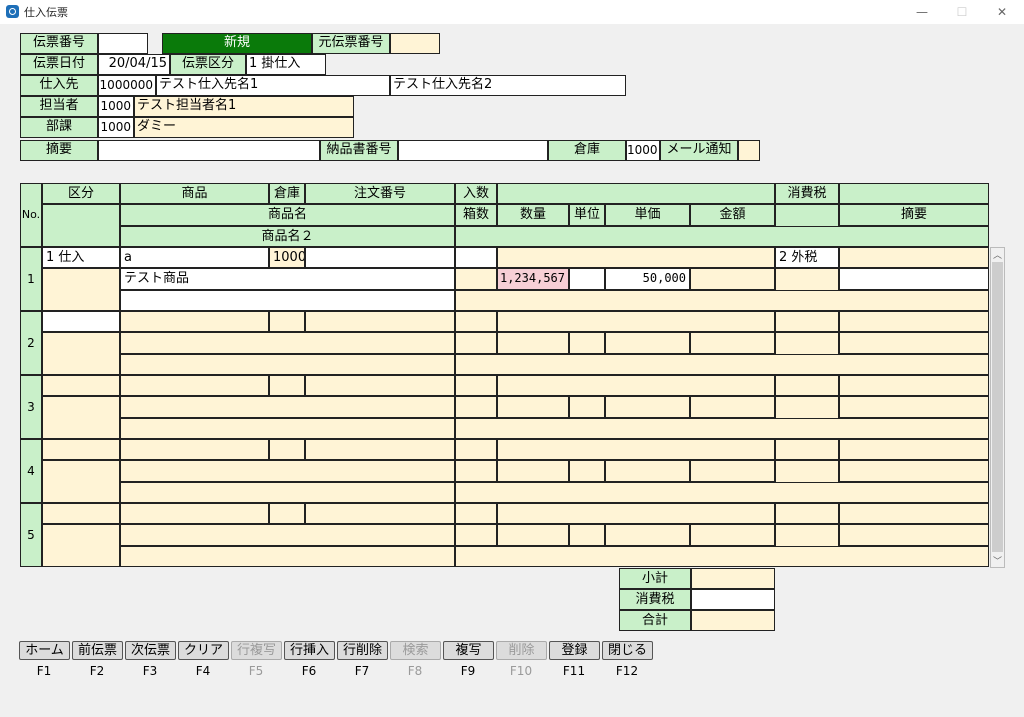 This screenshot has height=717, width=1024. What do you see at coordinates (287, 257) in the screenshot?
I see `soko-cell: 1000` at bounding box center [287, 257].